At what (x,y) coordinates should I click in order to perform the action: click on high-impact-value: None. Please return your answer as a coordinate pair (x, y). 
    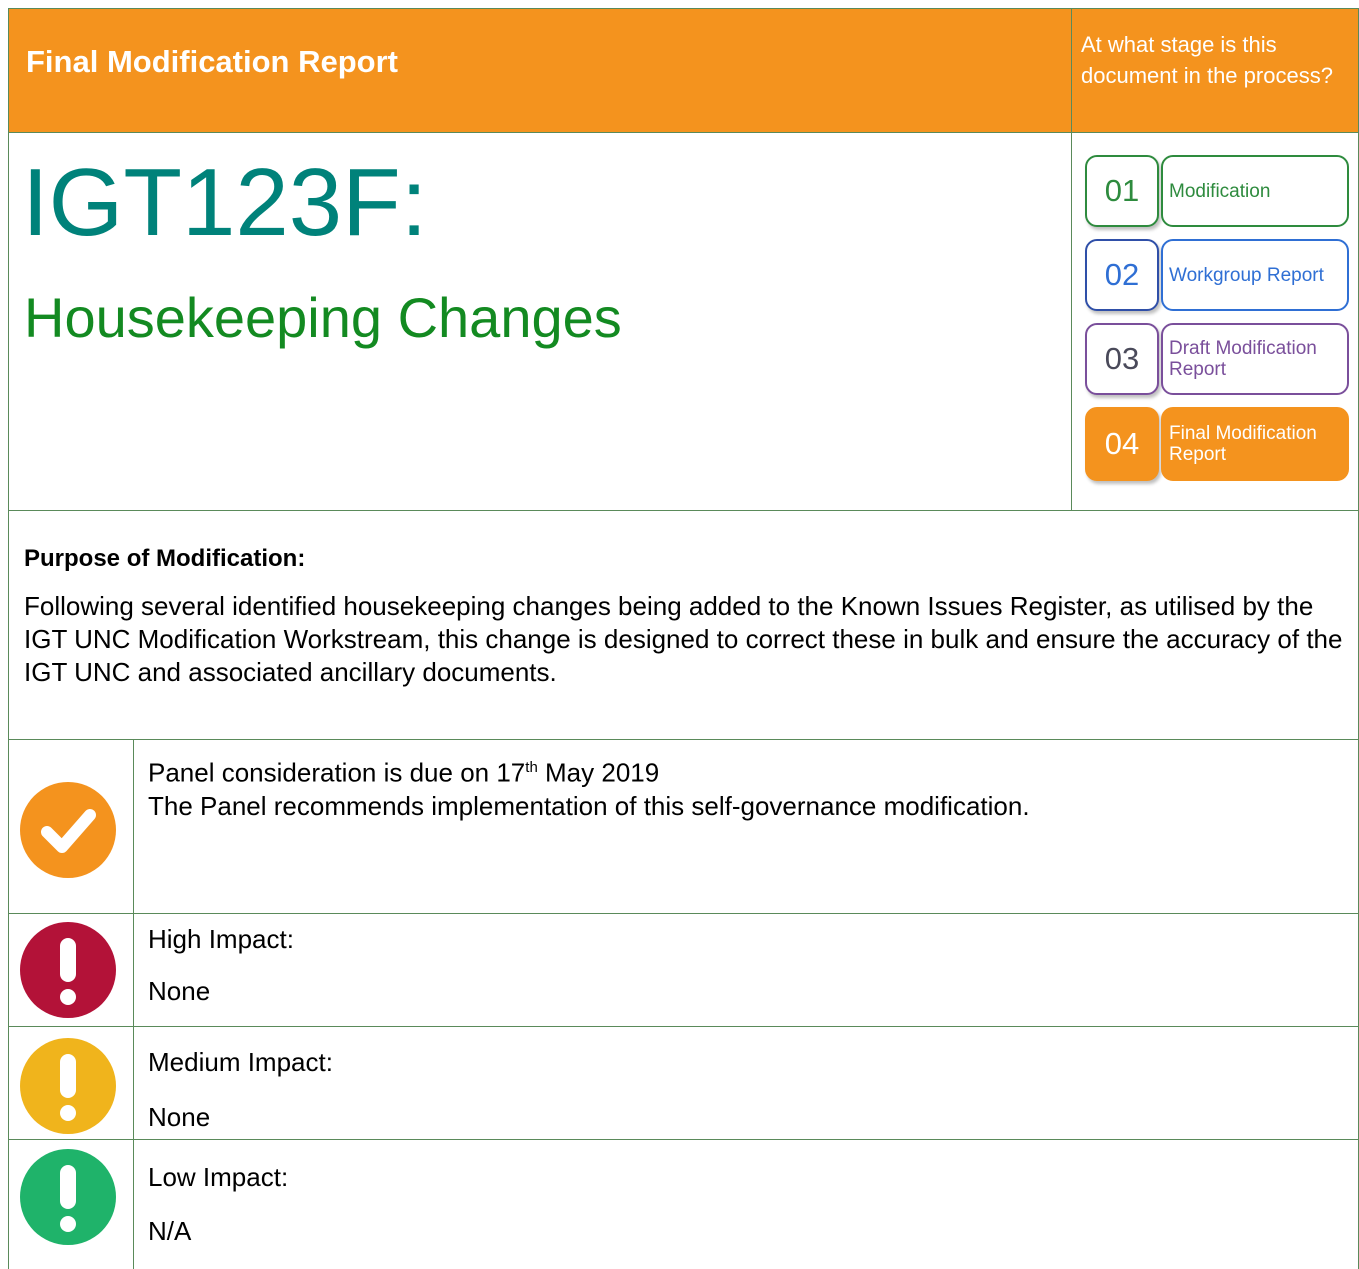
    Looking at the image, I should click on (179, 991).